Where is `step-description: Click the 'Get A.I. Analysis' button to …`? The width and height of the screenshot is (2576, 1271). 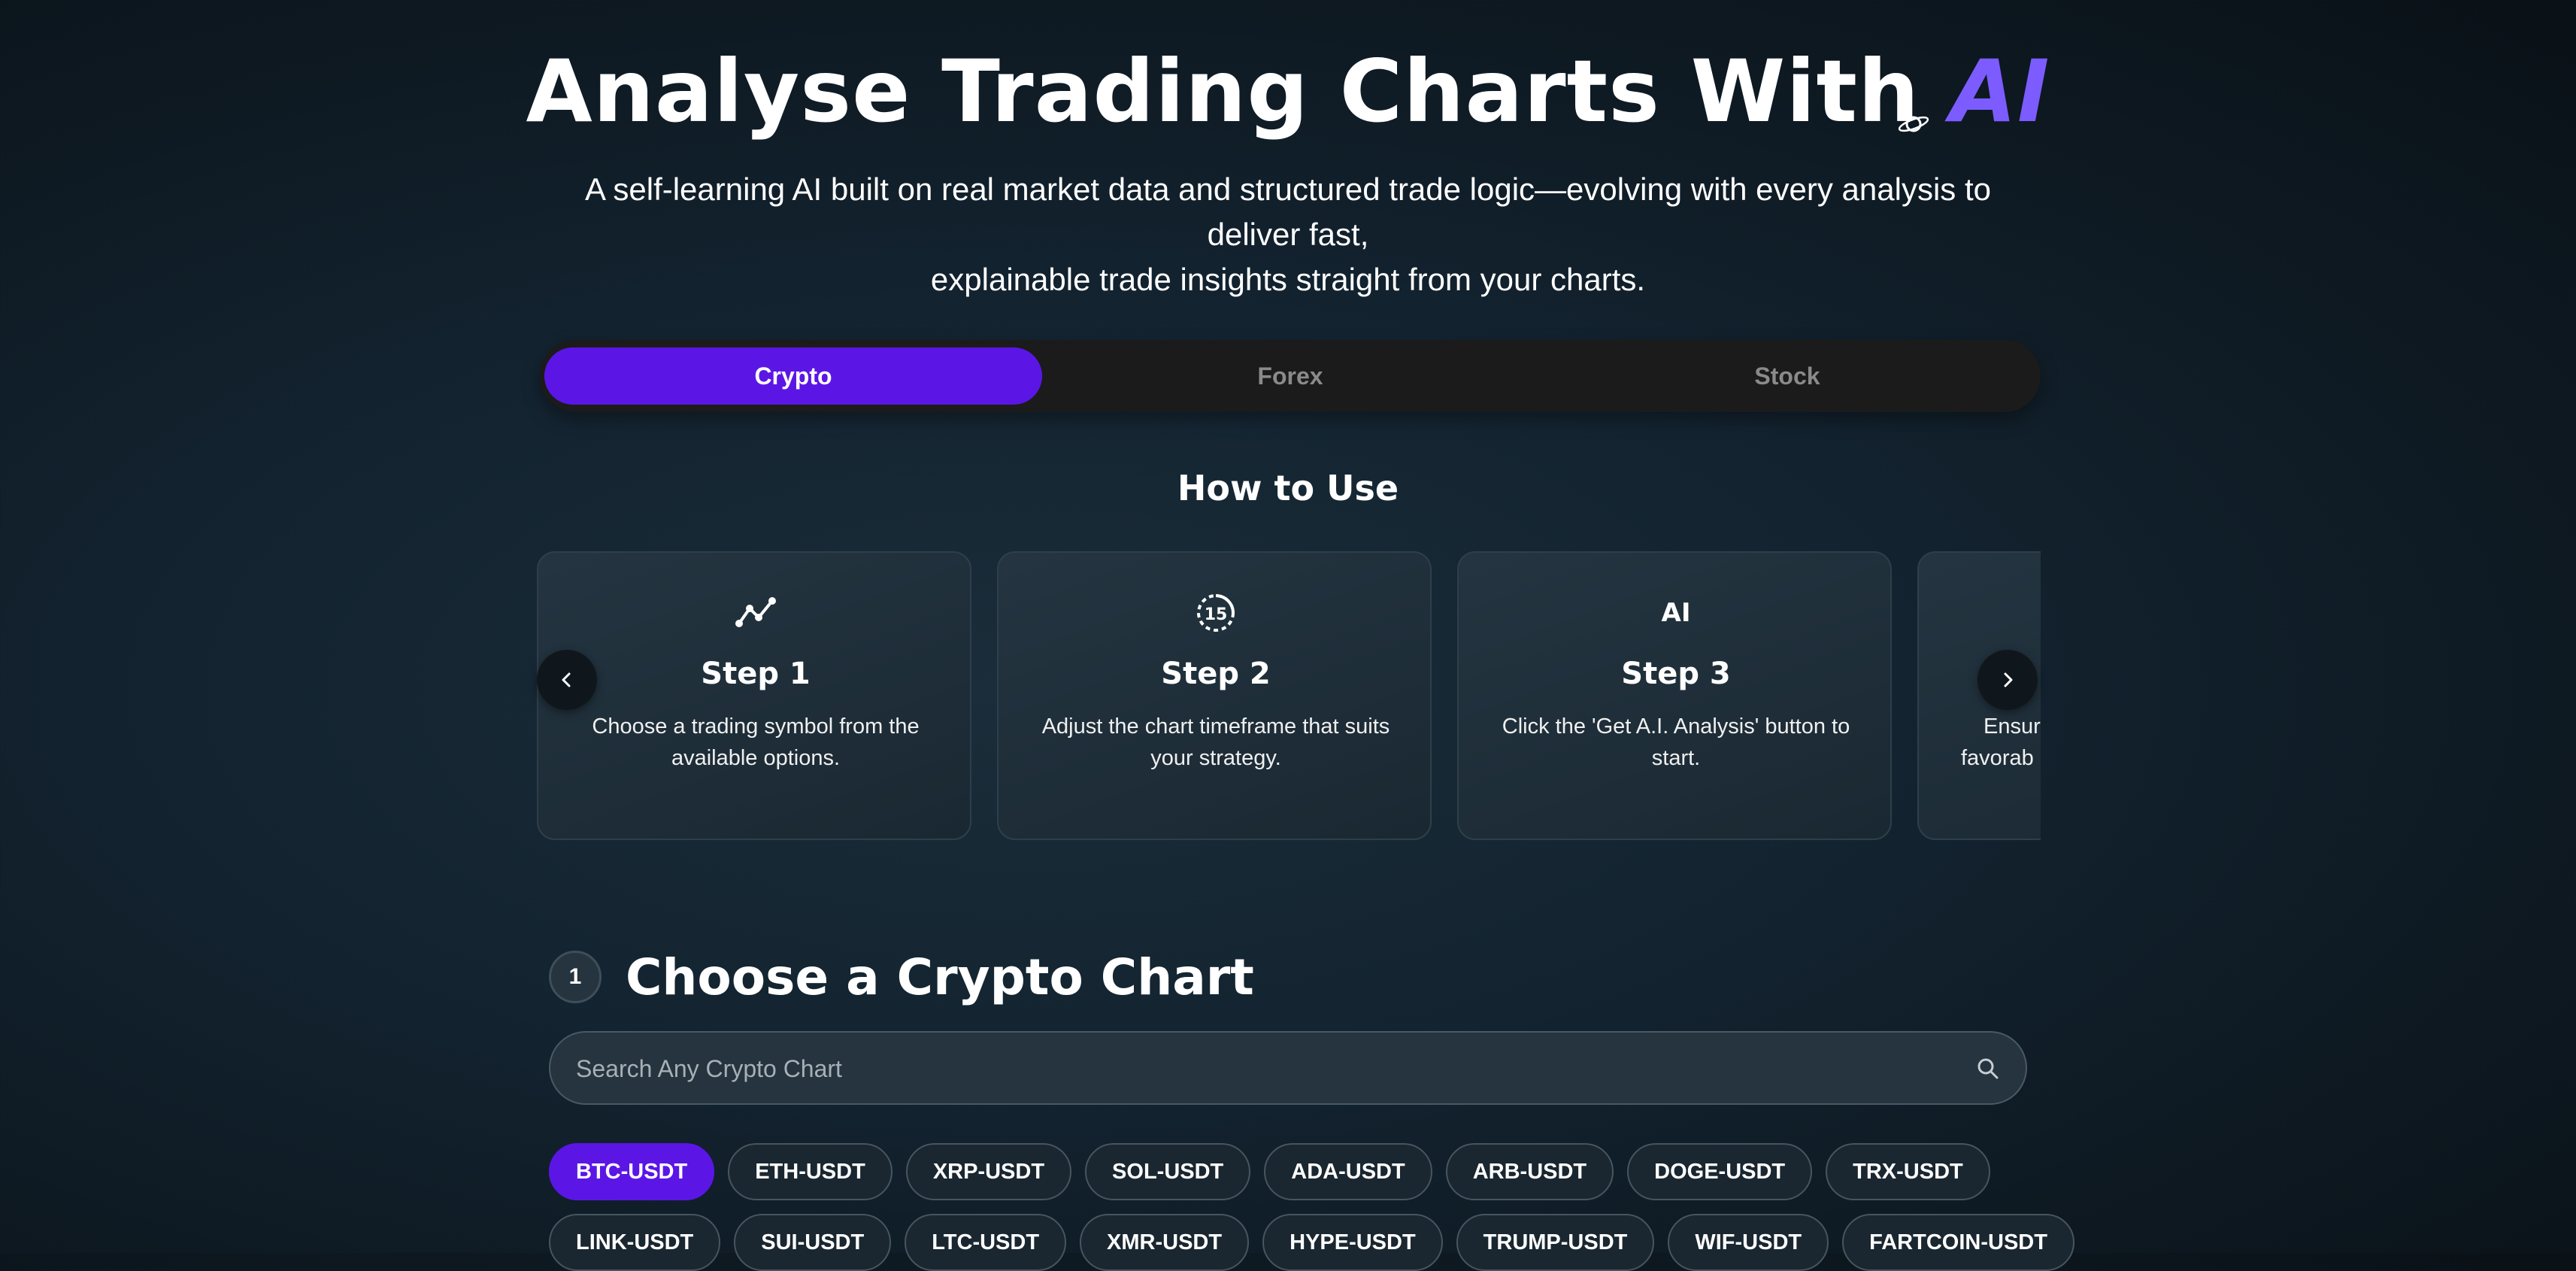
step-description: Click the 'Get A.I. Analysis' button to … is located at coordinates (1676, 742).